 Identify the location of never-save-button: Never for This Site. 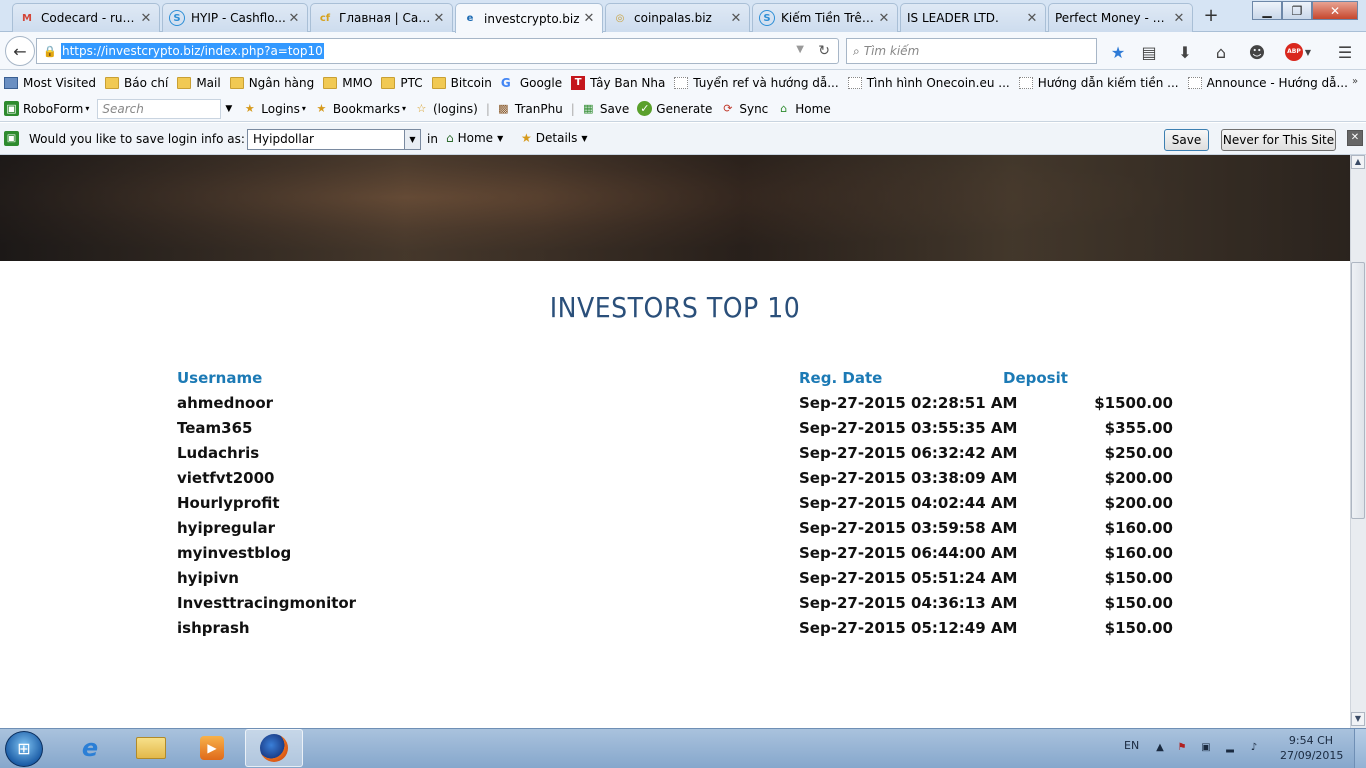
(1278, 140).